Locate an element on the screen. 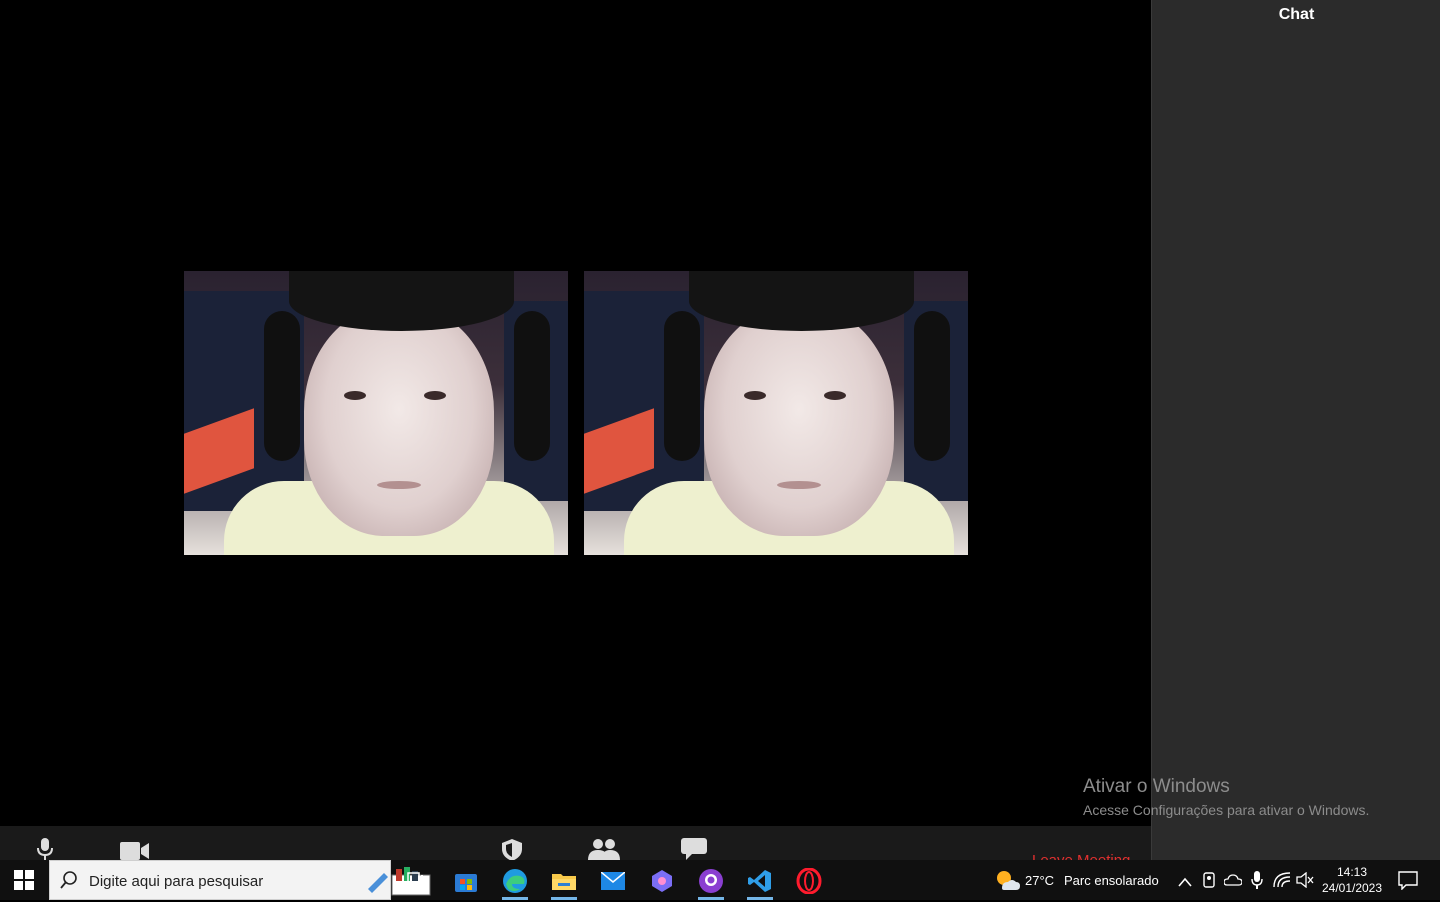 The height and width of the screenshot is (902, 1440). weather-description: Parc ensolarado is located at coordinates (1111, 880).